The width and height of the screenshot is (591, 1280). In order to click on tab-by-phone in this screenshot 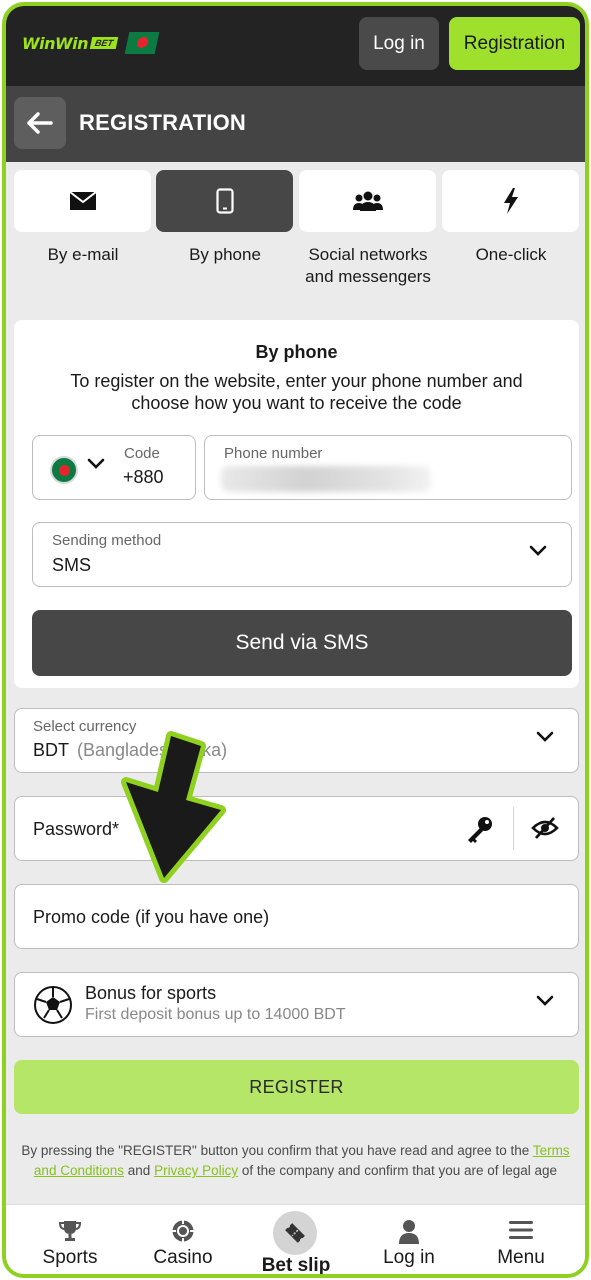, I will do `click(224, 201)`.